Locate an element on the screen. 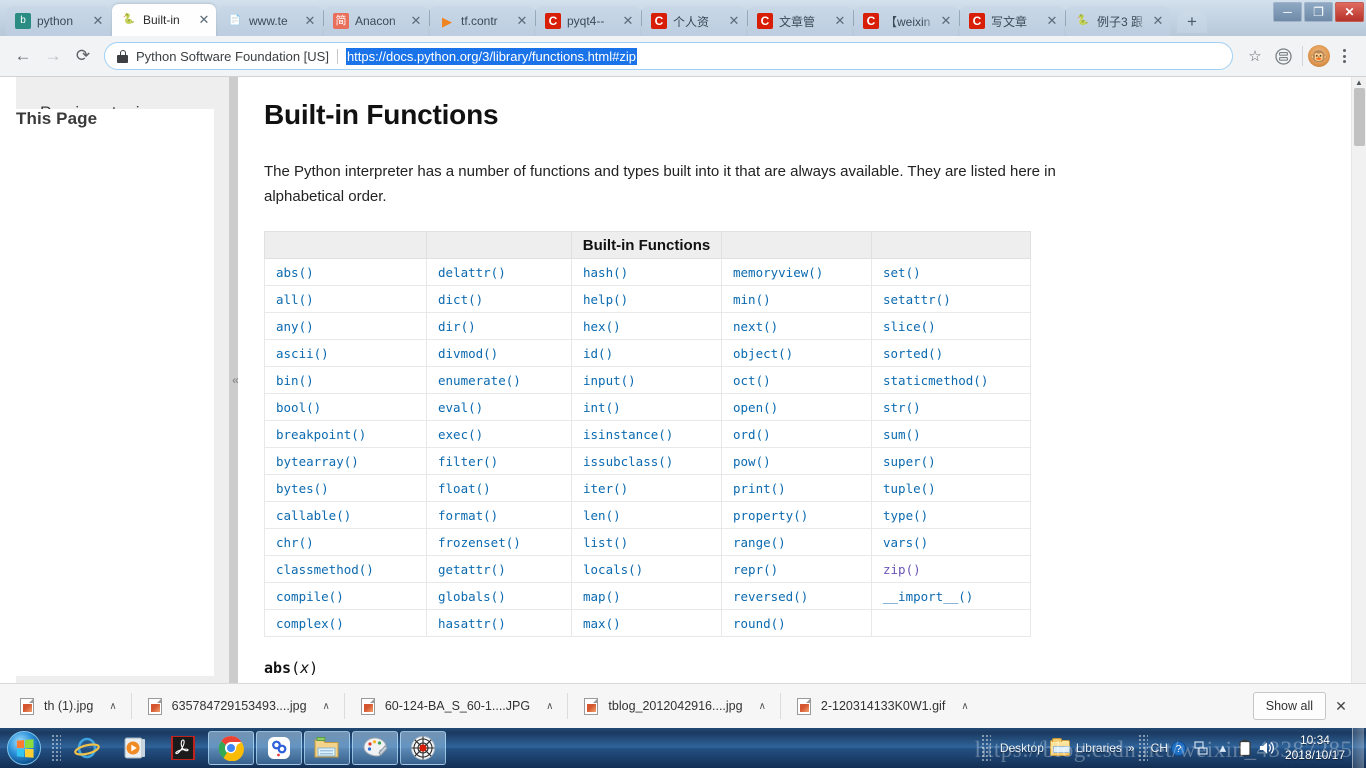  builtin-function-link: map() is located at coordinates (646, 596).